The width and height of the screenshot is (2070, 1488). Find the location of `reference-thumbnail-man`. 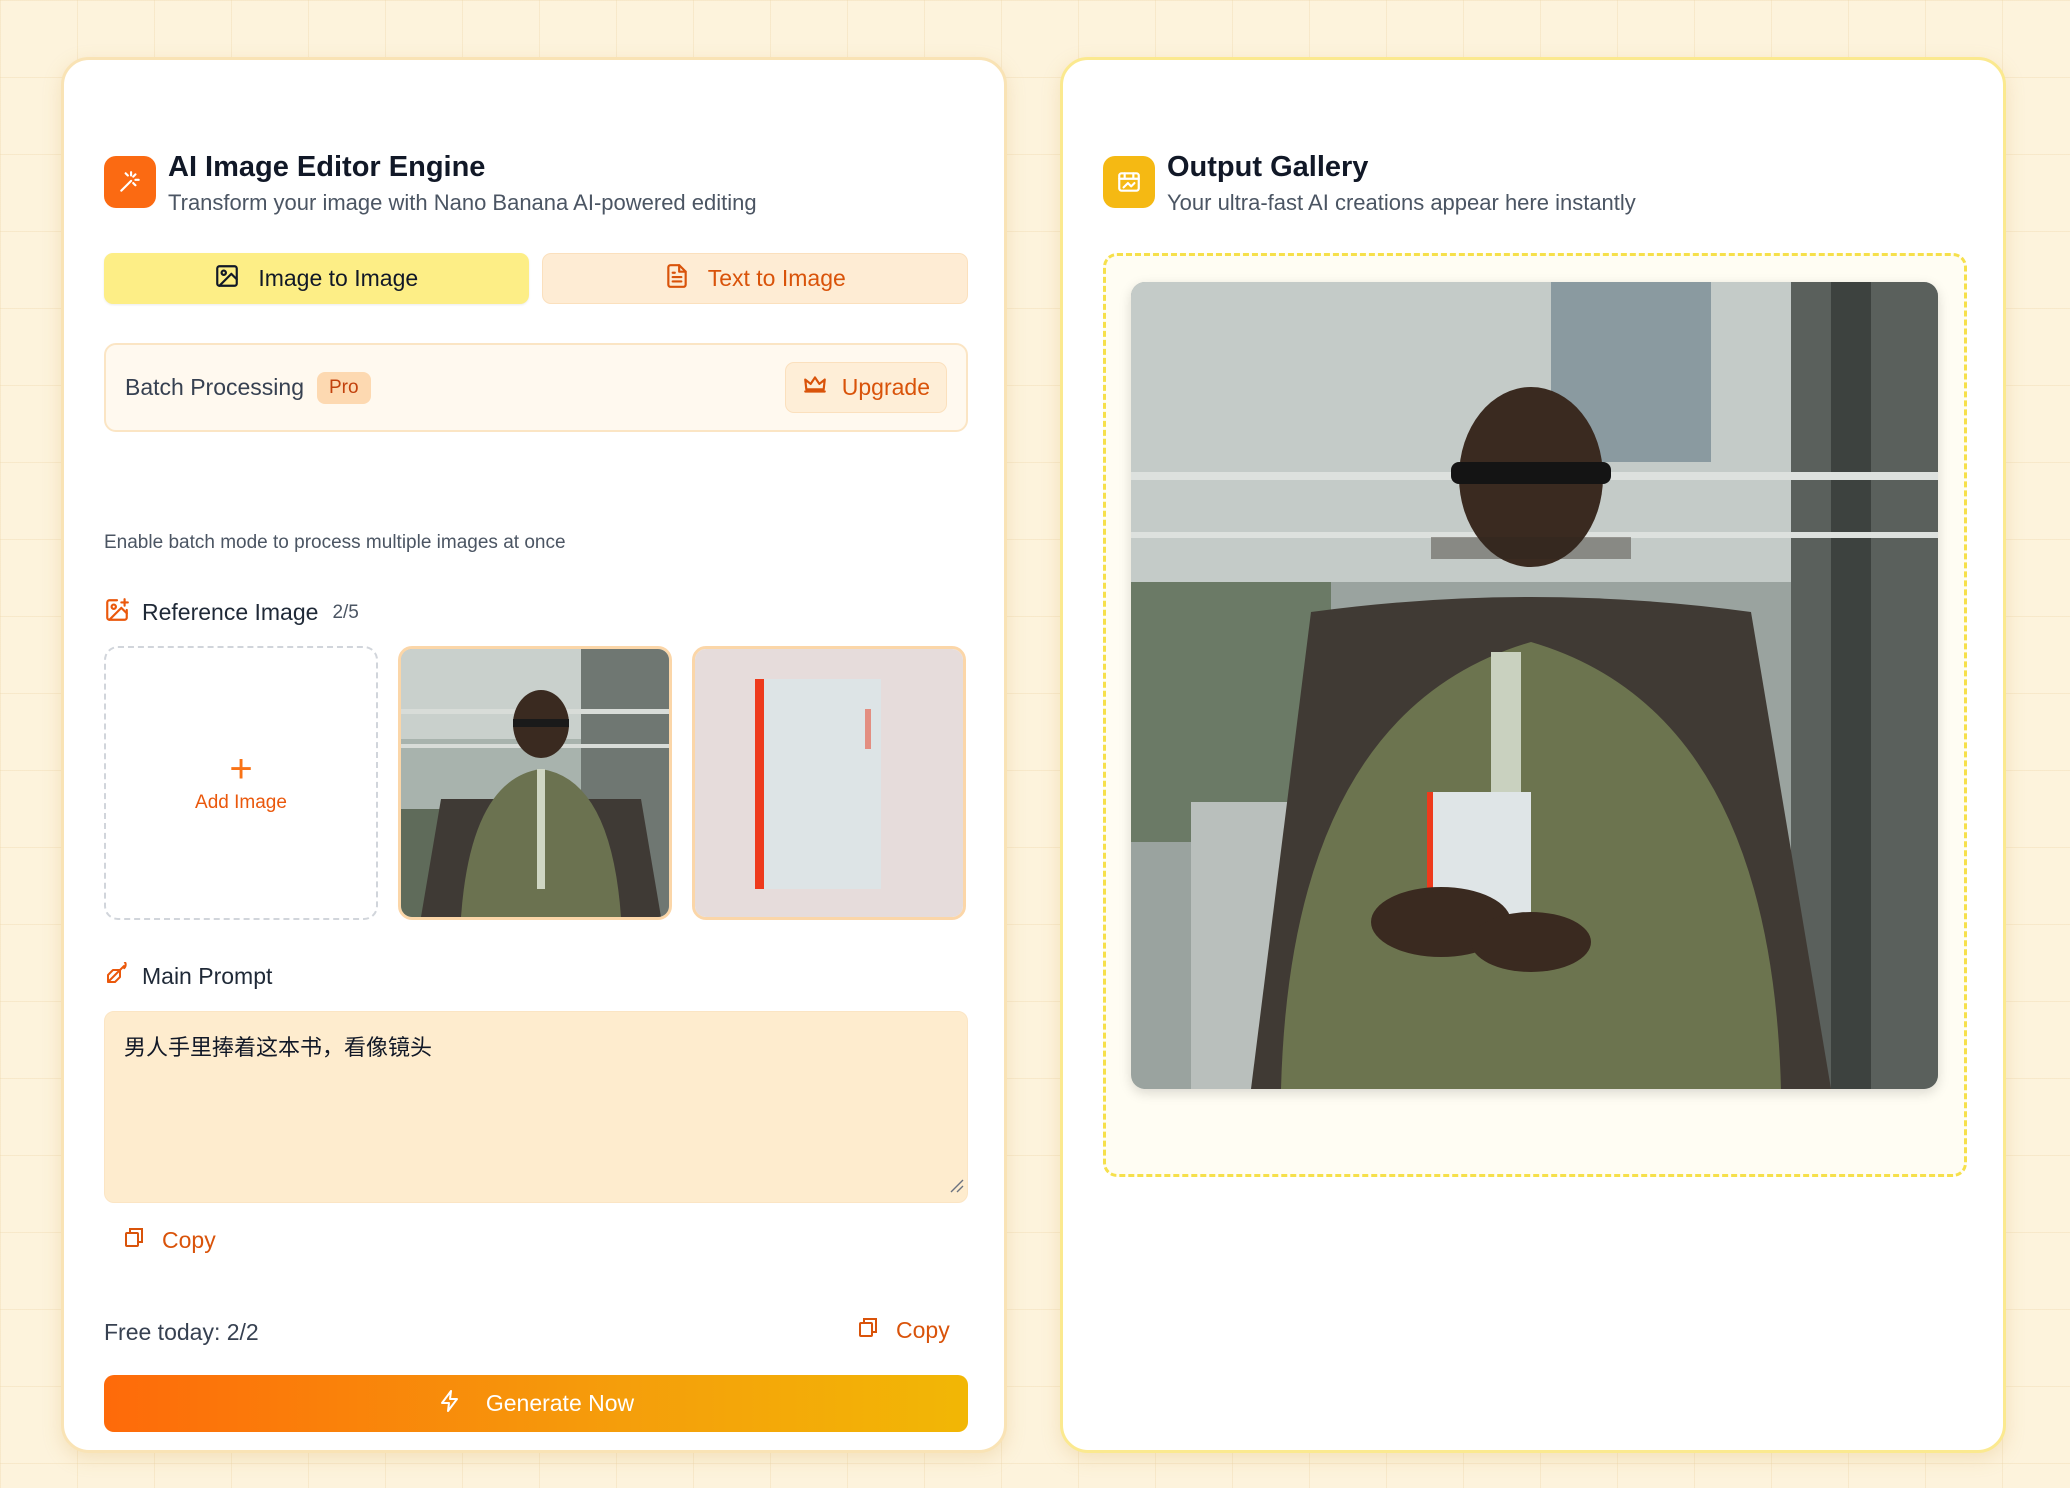

reference-thumbnail-man is located at coordinates (535, 783).